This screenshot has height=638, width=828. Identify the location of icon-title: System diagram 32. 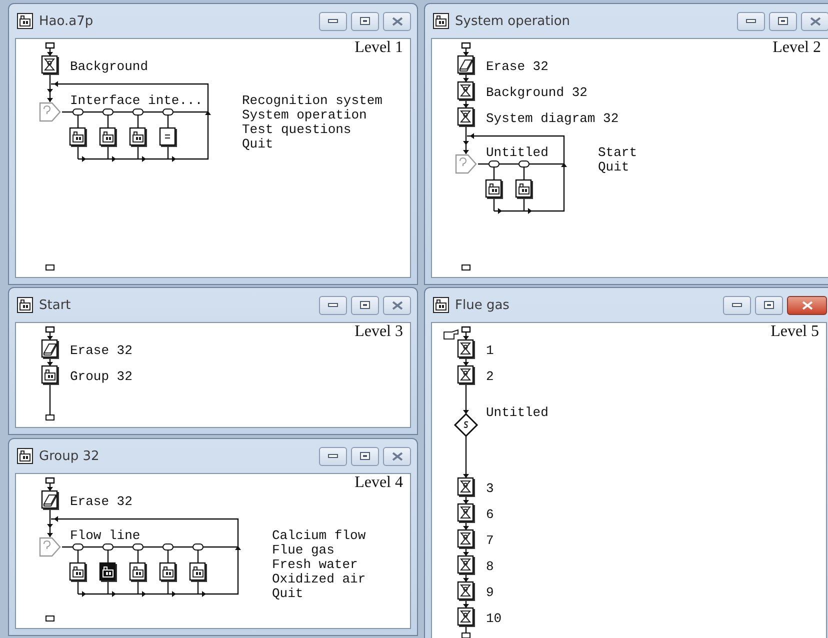
(552, 118).